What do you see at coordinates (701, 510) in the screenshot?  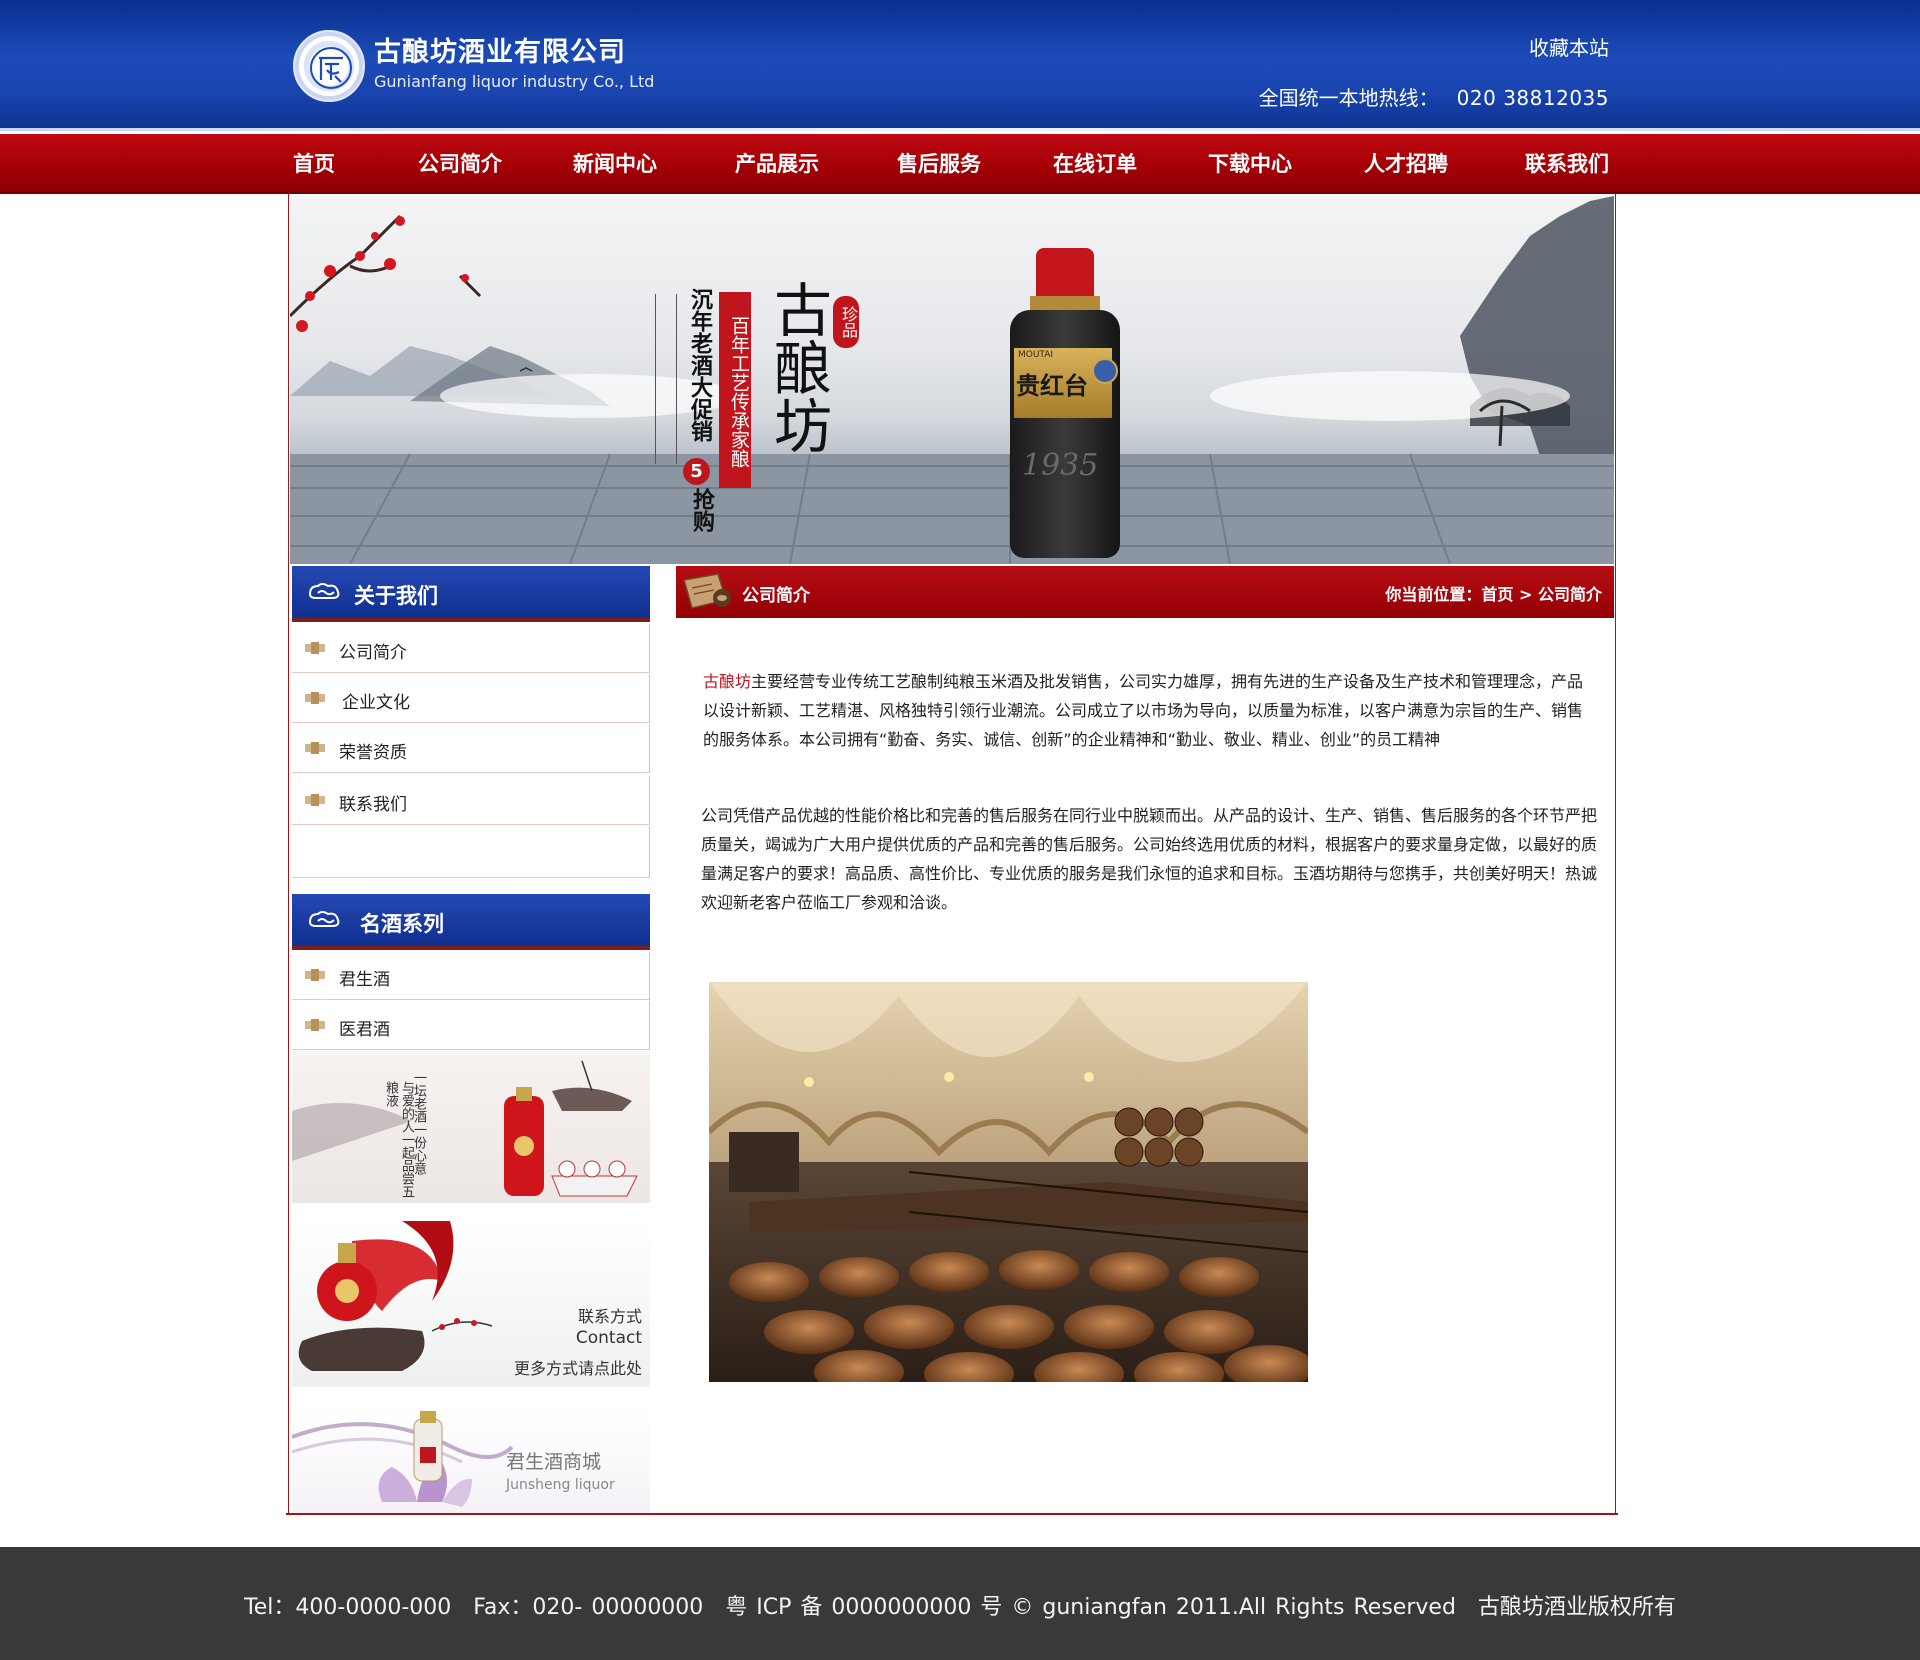 I see `slogan-tail: 抢购` at bounding box center [701, 510].